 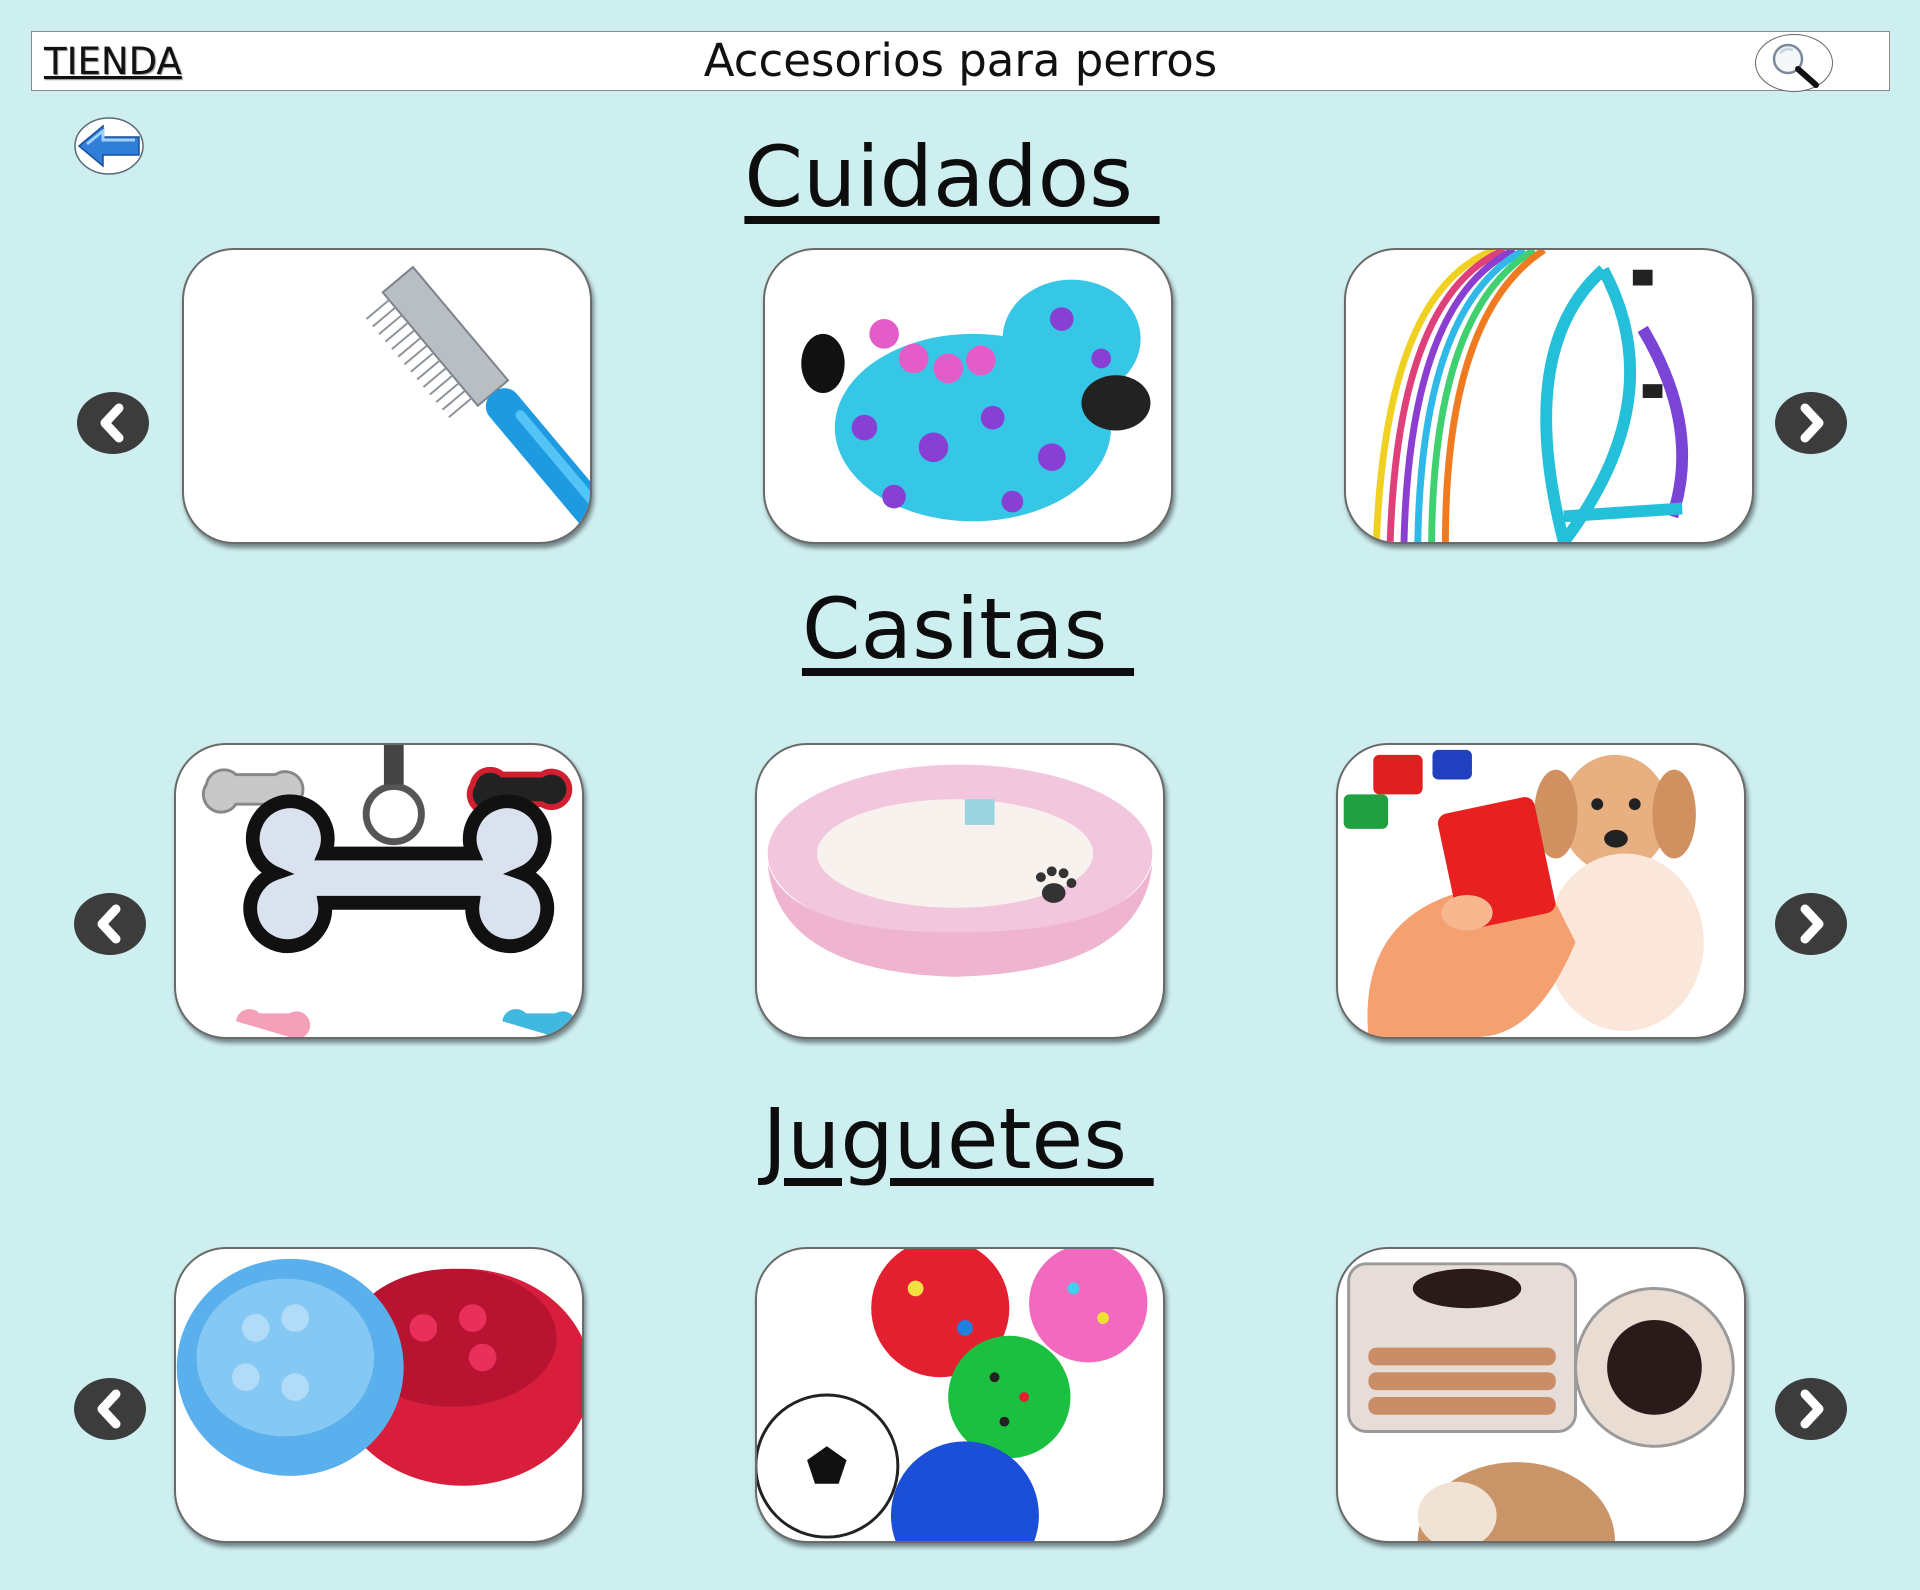 I want to click on product-card-clicker, so click(x=1541, y=891).